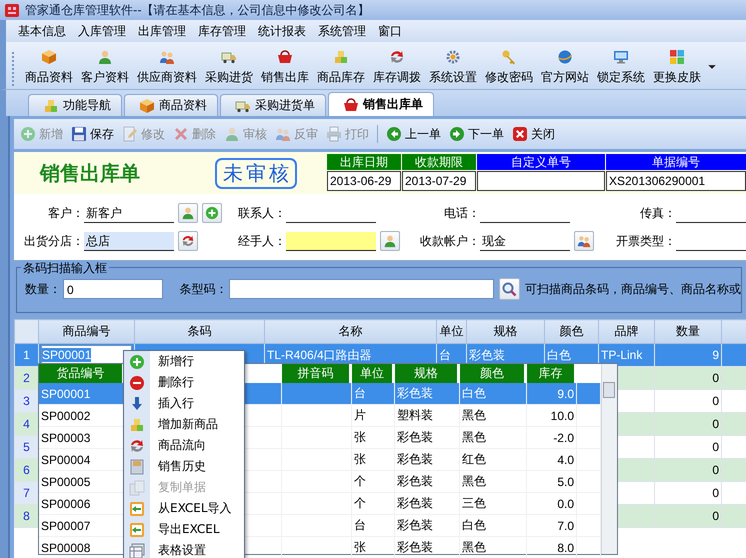 The width and height of the screenshot is (746, 558). I want to click on header-field: XS201306290001, so click(676, 181).